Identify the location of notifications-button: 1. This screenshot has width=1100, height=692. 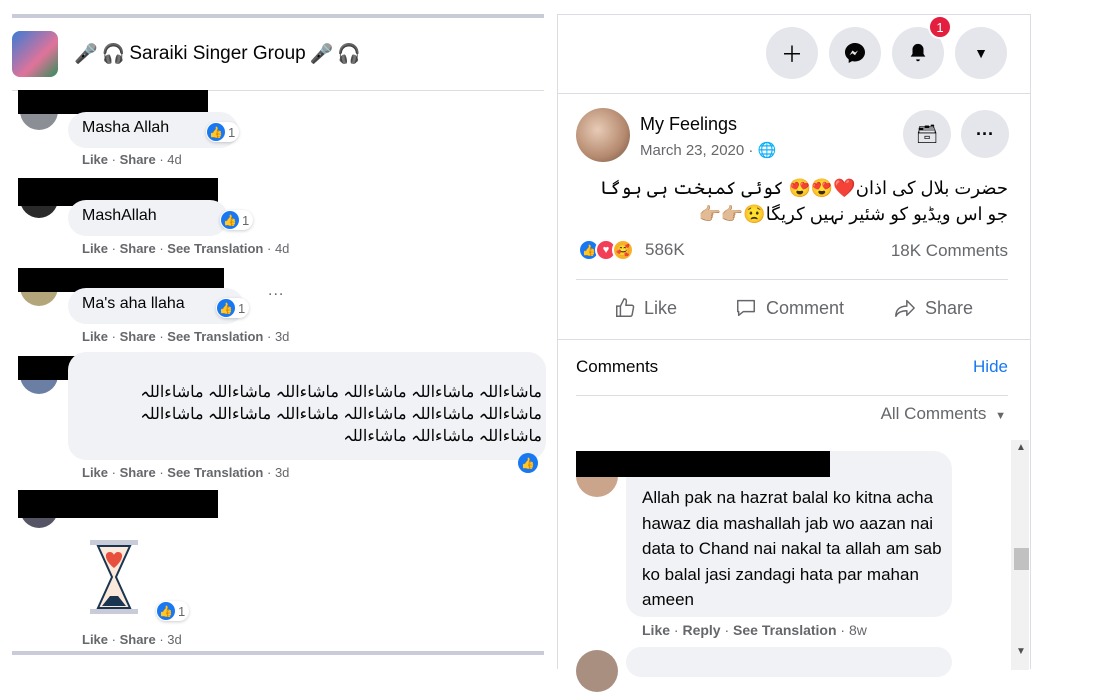
(922, 47).